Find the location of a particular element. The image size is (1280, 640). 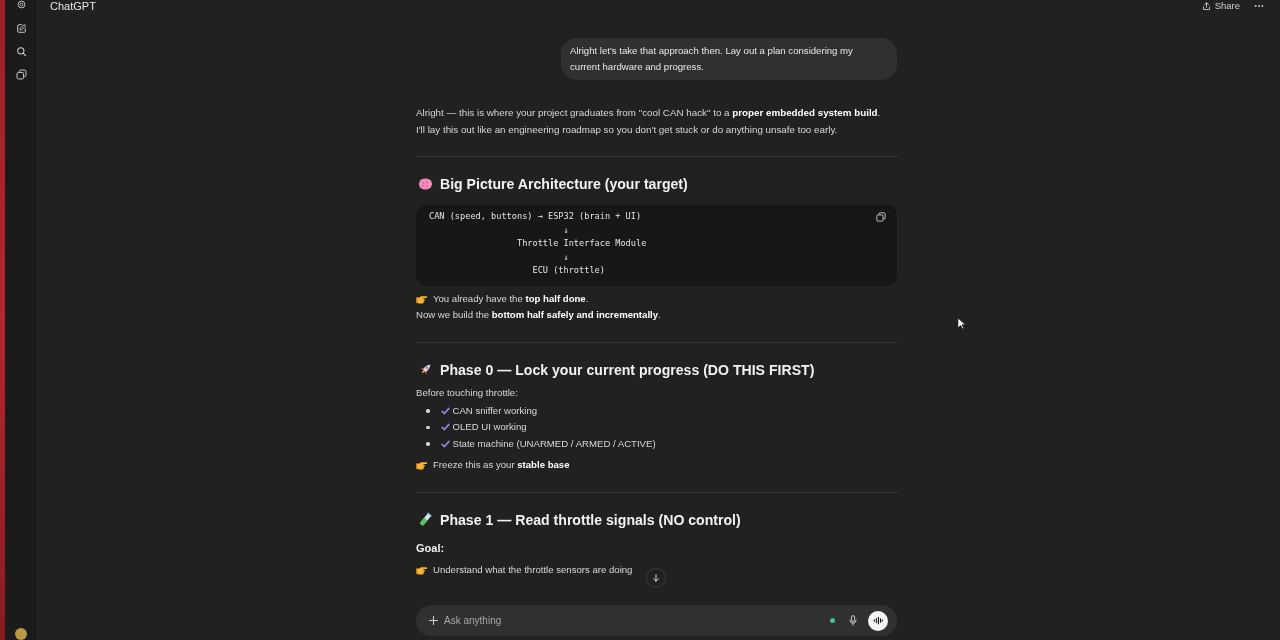

copy-icon is located at coordinates (881, 217).